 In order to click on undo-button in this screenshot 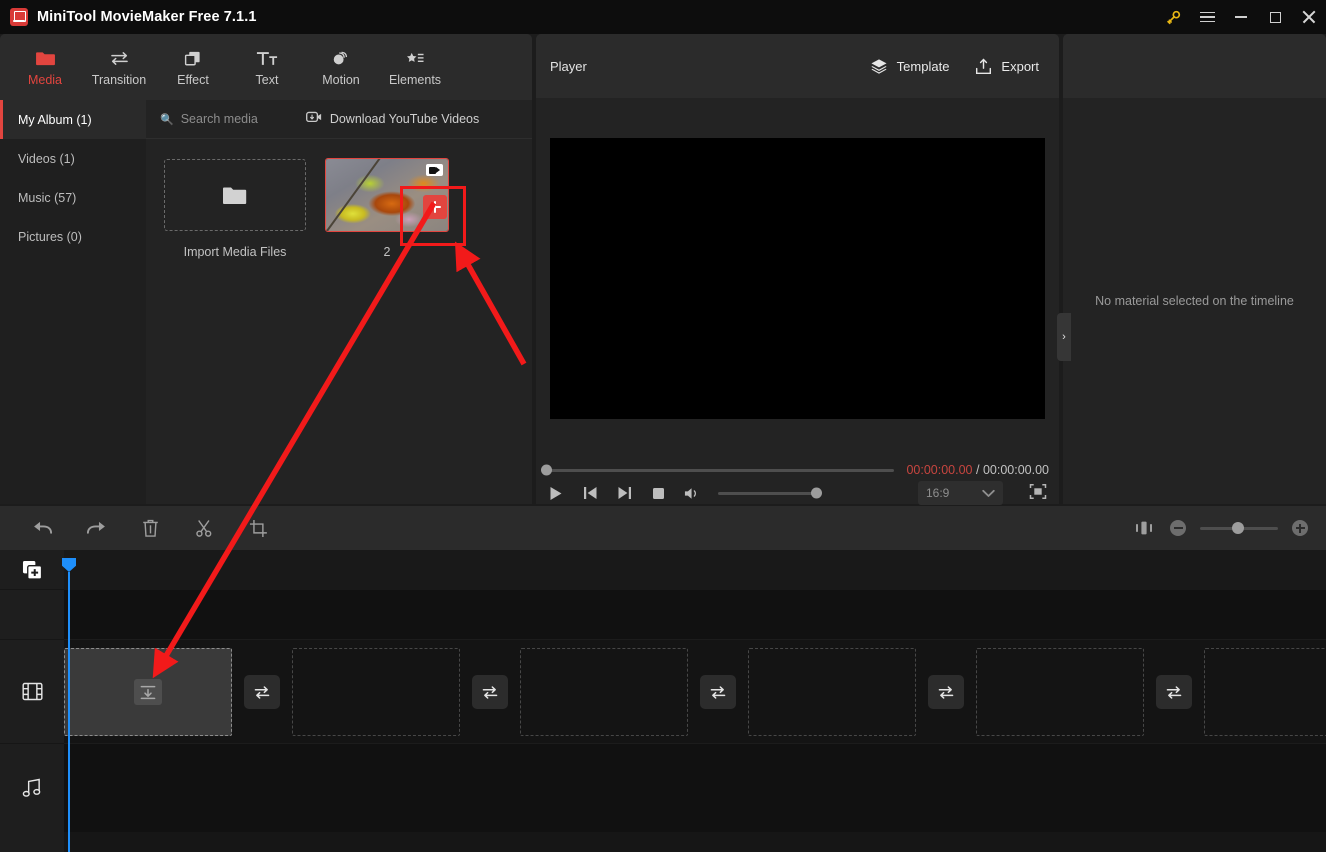, I will do `click(42, 528)`.